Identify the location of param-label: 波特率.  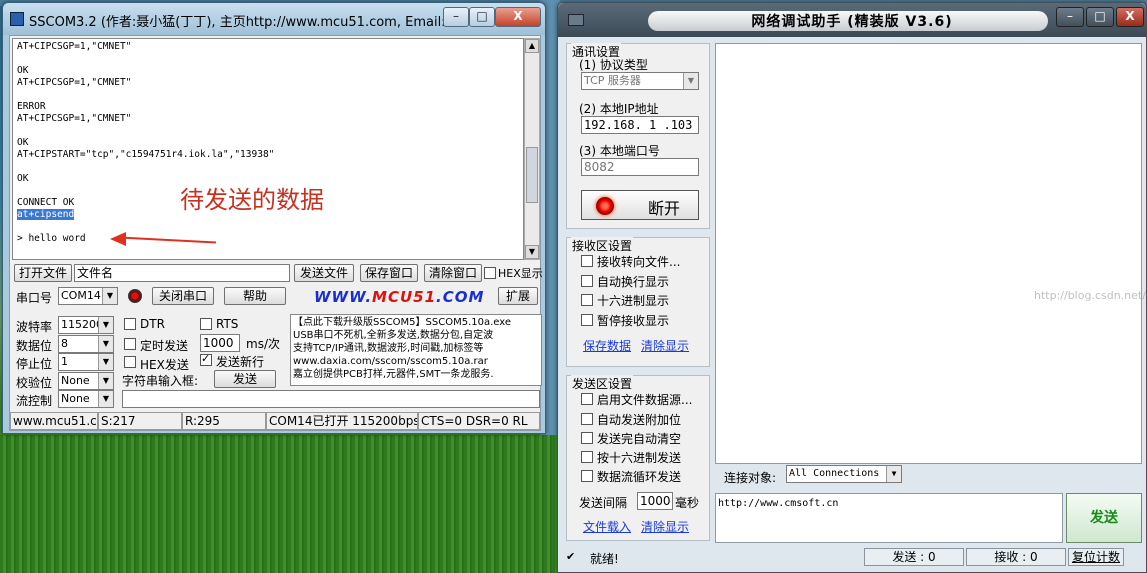
(34, 327).